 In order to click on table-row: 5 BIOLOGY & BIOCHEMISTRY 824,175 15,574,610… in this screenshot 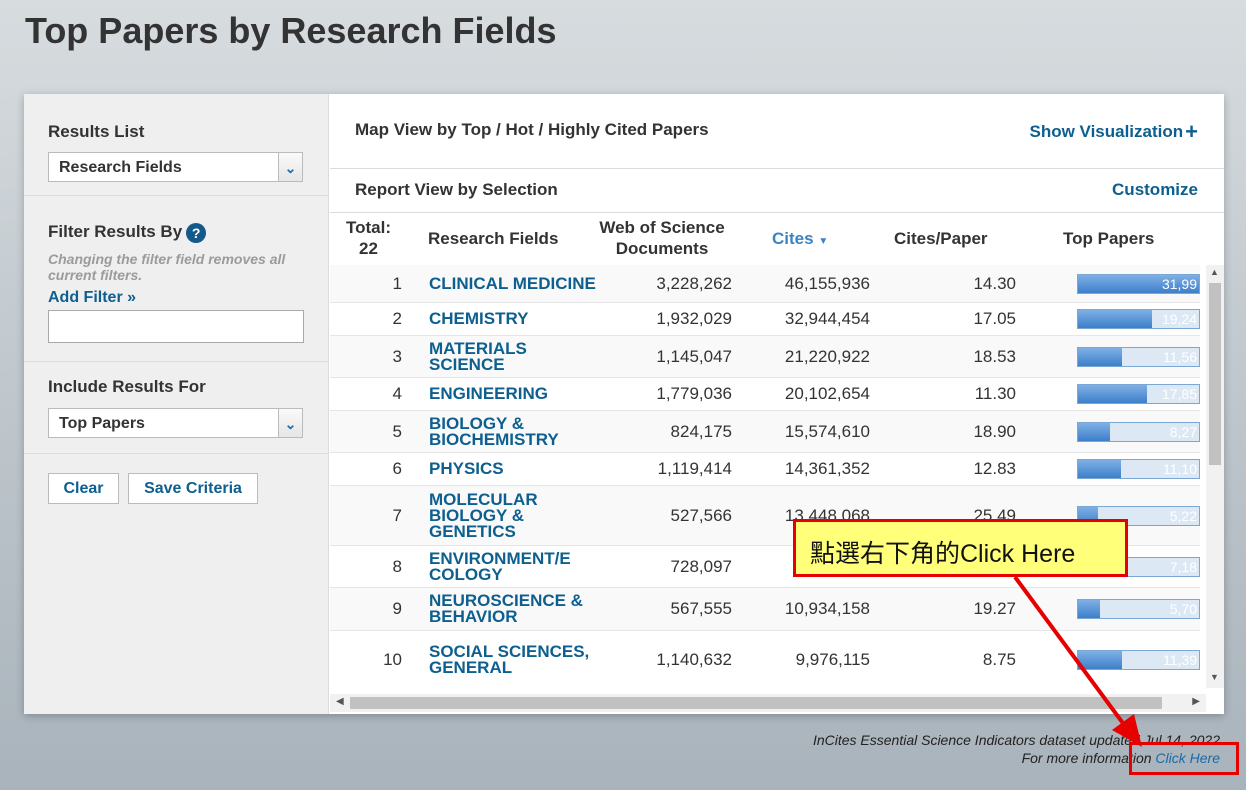, I will do `click(765, 432)`.